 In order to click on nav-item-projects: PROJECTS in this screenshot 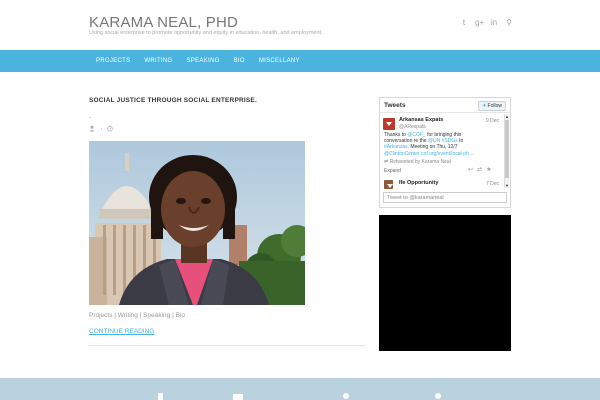, I will do `click(113, 61)`.